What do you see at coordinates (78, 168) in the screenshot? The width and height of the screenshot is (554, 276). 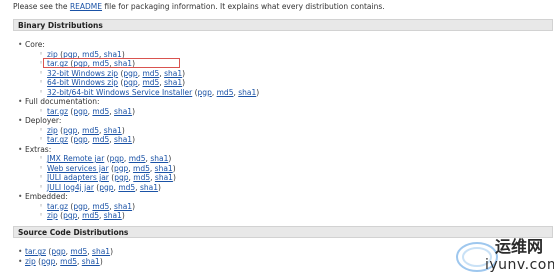 I see `download-link: Web services jar` at bounding box center [78, 168].